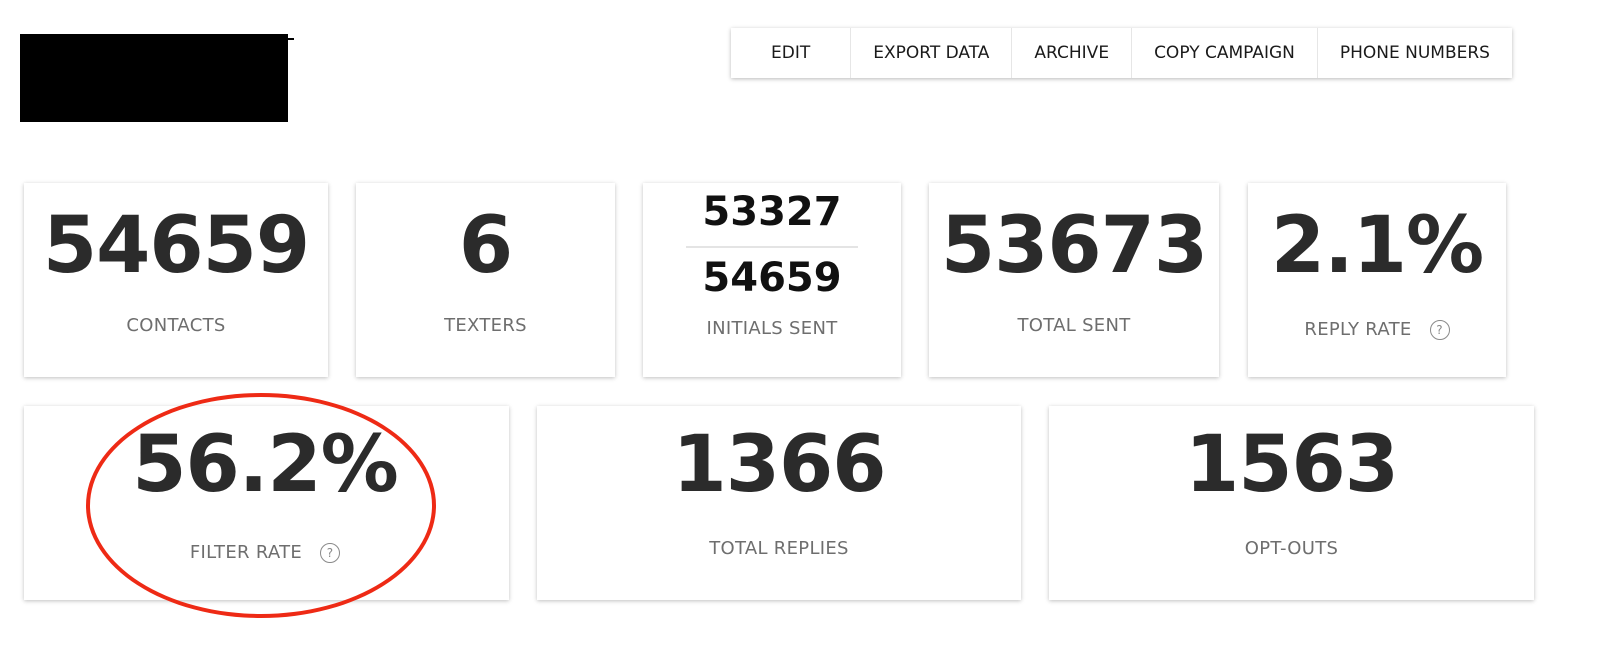  What do you see at coordinates (772, 247) in the screenshot?
I see `fraction-divider` at bounding box center [772, 247].